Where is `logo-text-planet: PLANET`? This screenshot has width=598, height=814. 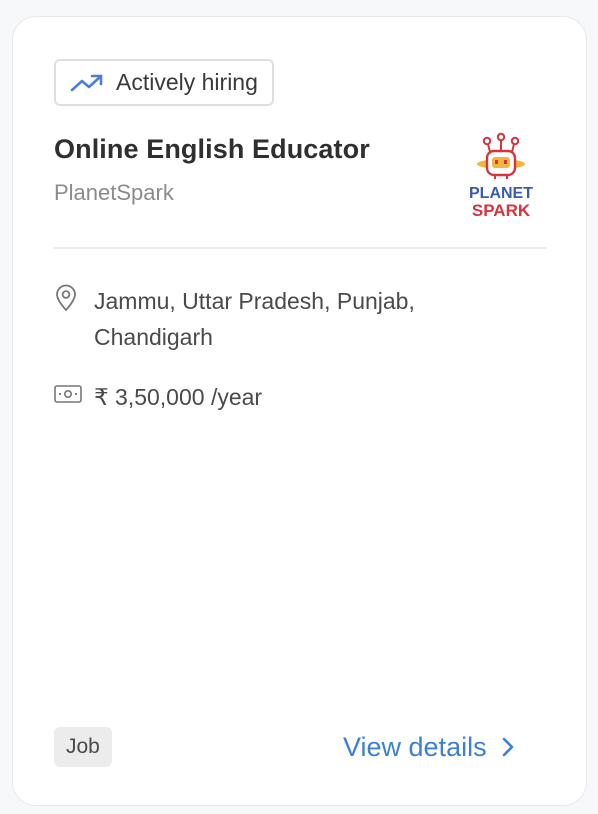 logo-text-planet: PLANET is located at coordinates (501, 193).